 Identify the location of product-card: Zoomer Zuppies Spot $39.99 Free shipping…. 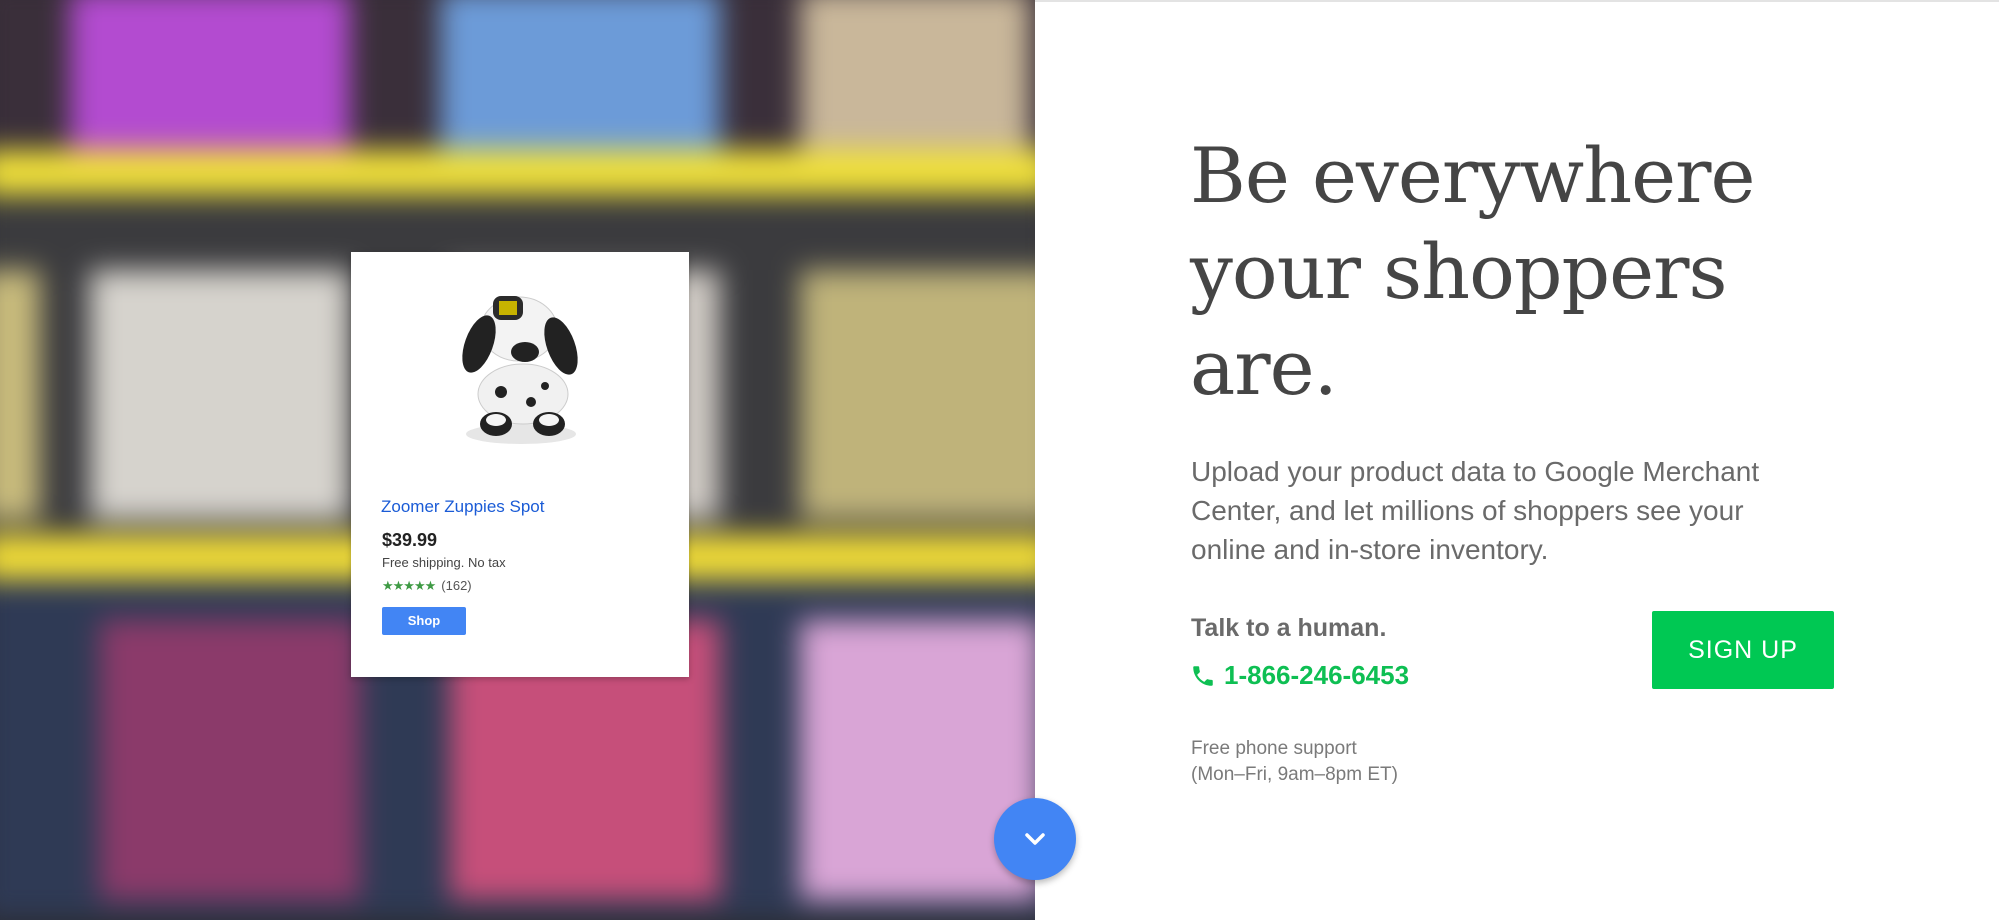
(520, 464).